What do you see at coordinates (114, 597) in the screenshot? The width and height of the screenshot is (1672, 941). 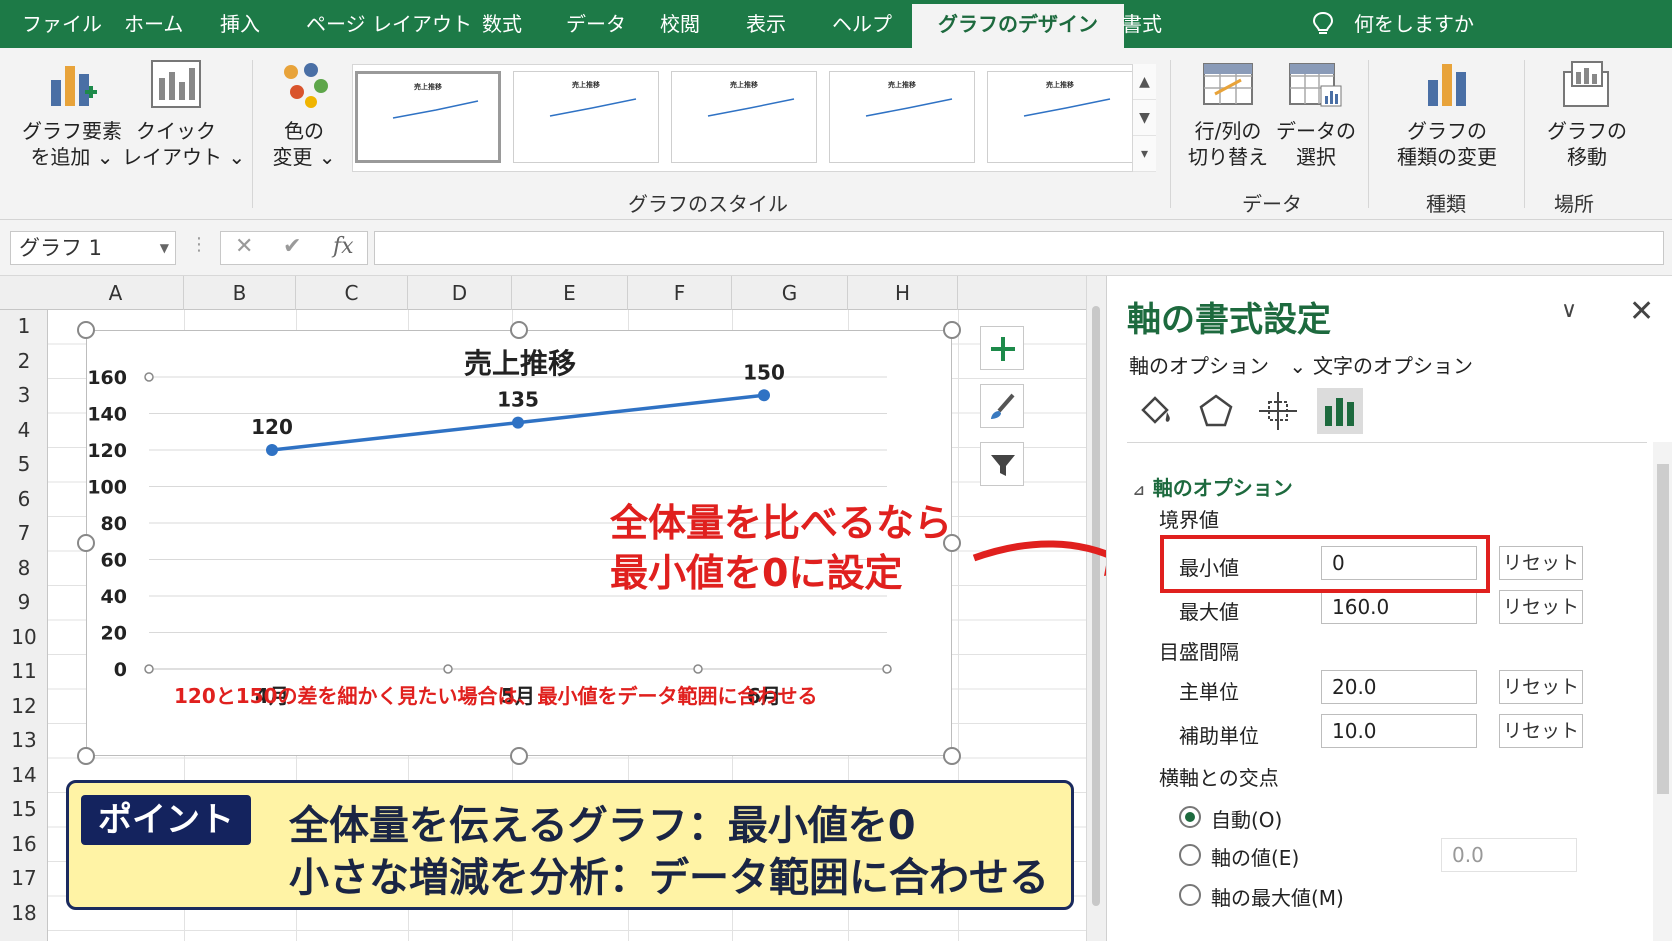 I see `y-tick-label: 40` at bounding box center [114, 597].